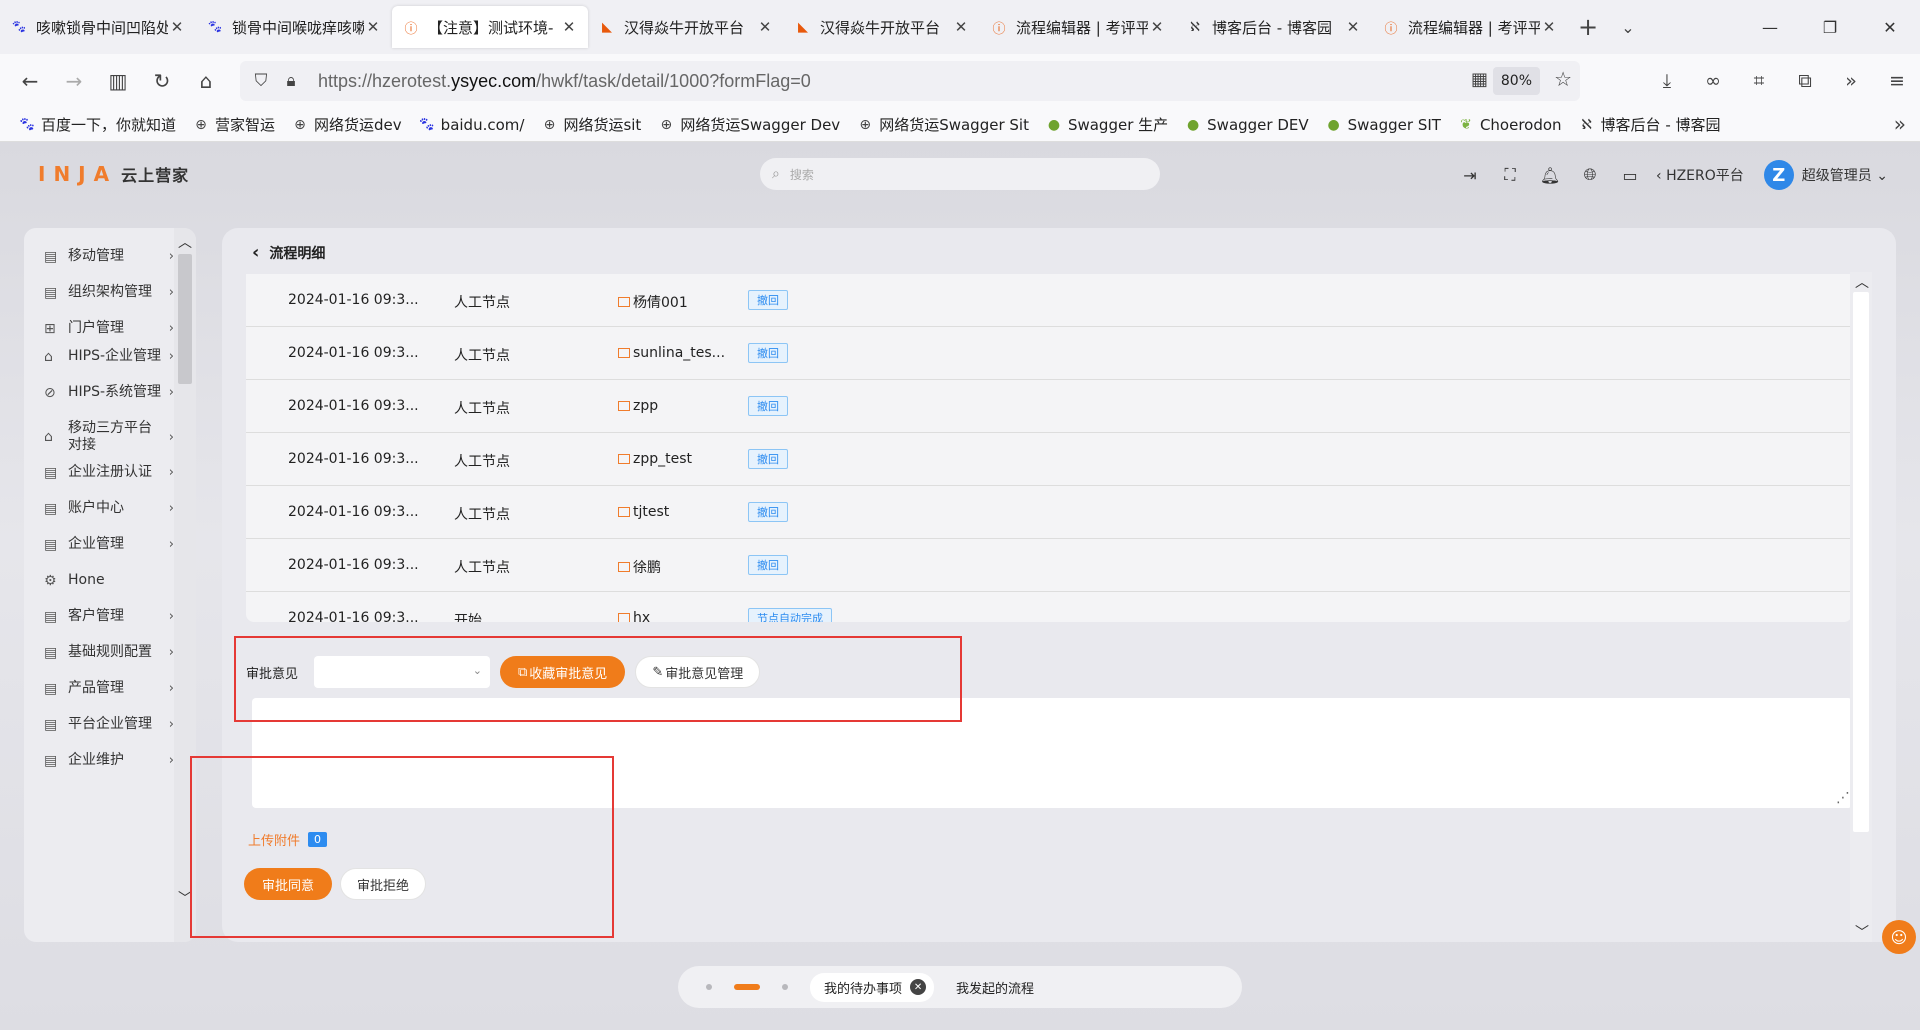  What do you see at coordinates (960, 174) in the screenshot?
I see `global-search-input: ⌕ 搜索` at bounding box center [960, 174].